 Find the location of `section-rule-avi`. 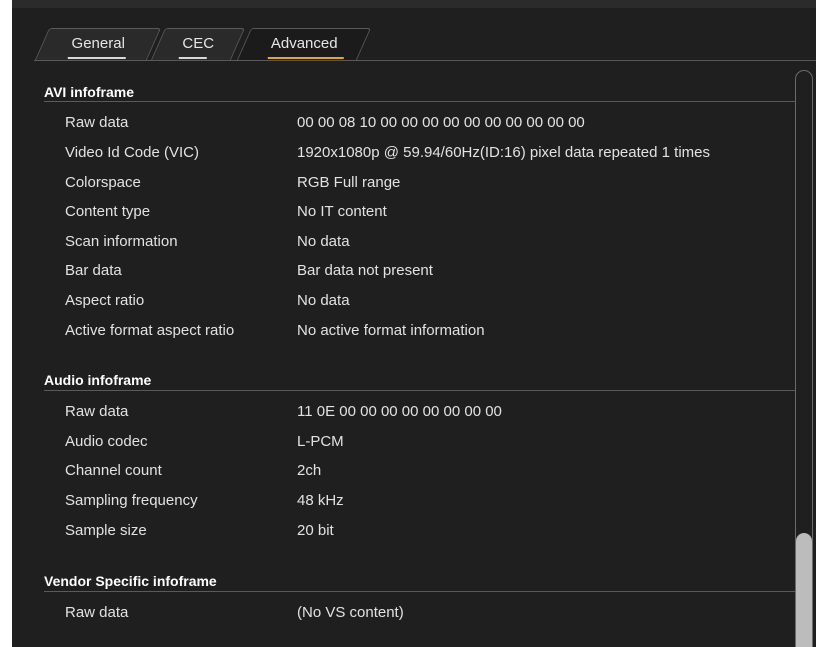

section-rule-avi is located at coordinates (422, 101).